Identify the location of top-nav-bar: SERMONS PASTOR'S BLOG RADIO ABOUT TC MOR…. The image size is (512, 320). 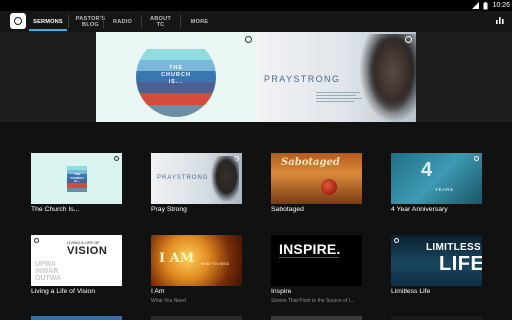
(256, 21).